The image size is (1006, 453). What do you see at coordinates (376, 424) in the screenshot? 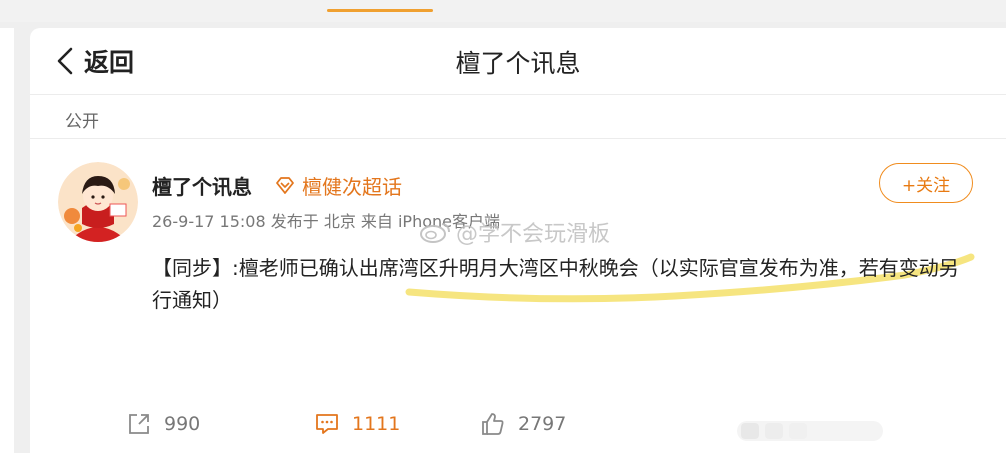
I see `comment-count: 1111` at bounding box center [376, 424].